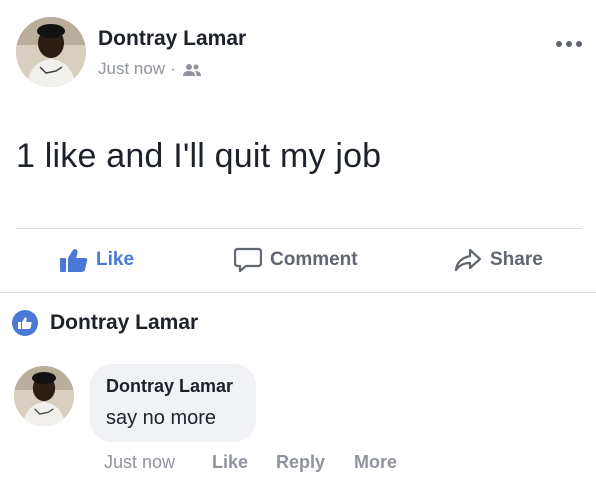  What do you see at coordinates (314, 259) in the screenshot?
I see `comment-label: Comment` at bounding box center [314, 259].